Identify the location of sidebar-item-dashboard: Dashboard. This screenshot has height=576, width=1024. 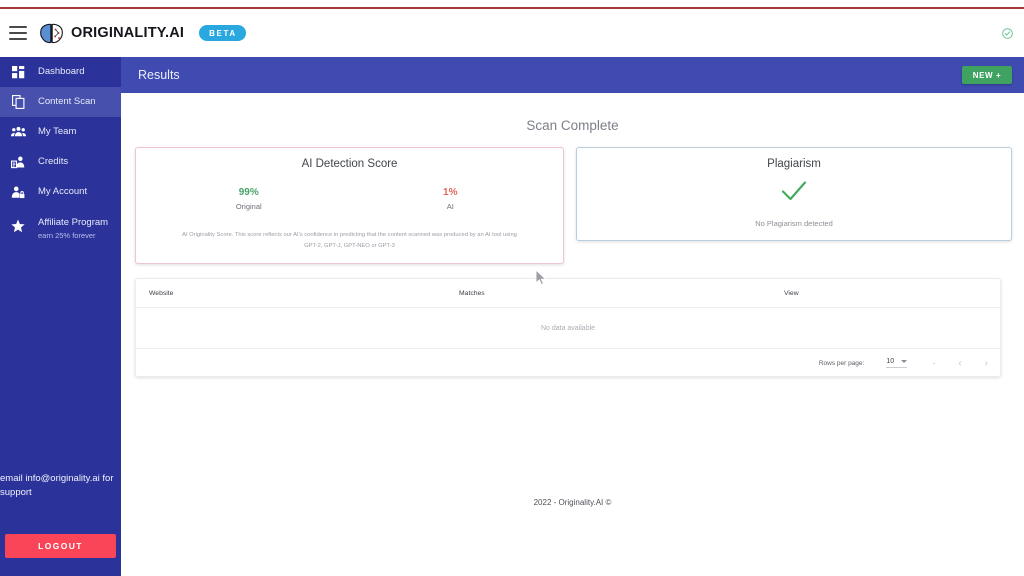
(60, 72).